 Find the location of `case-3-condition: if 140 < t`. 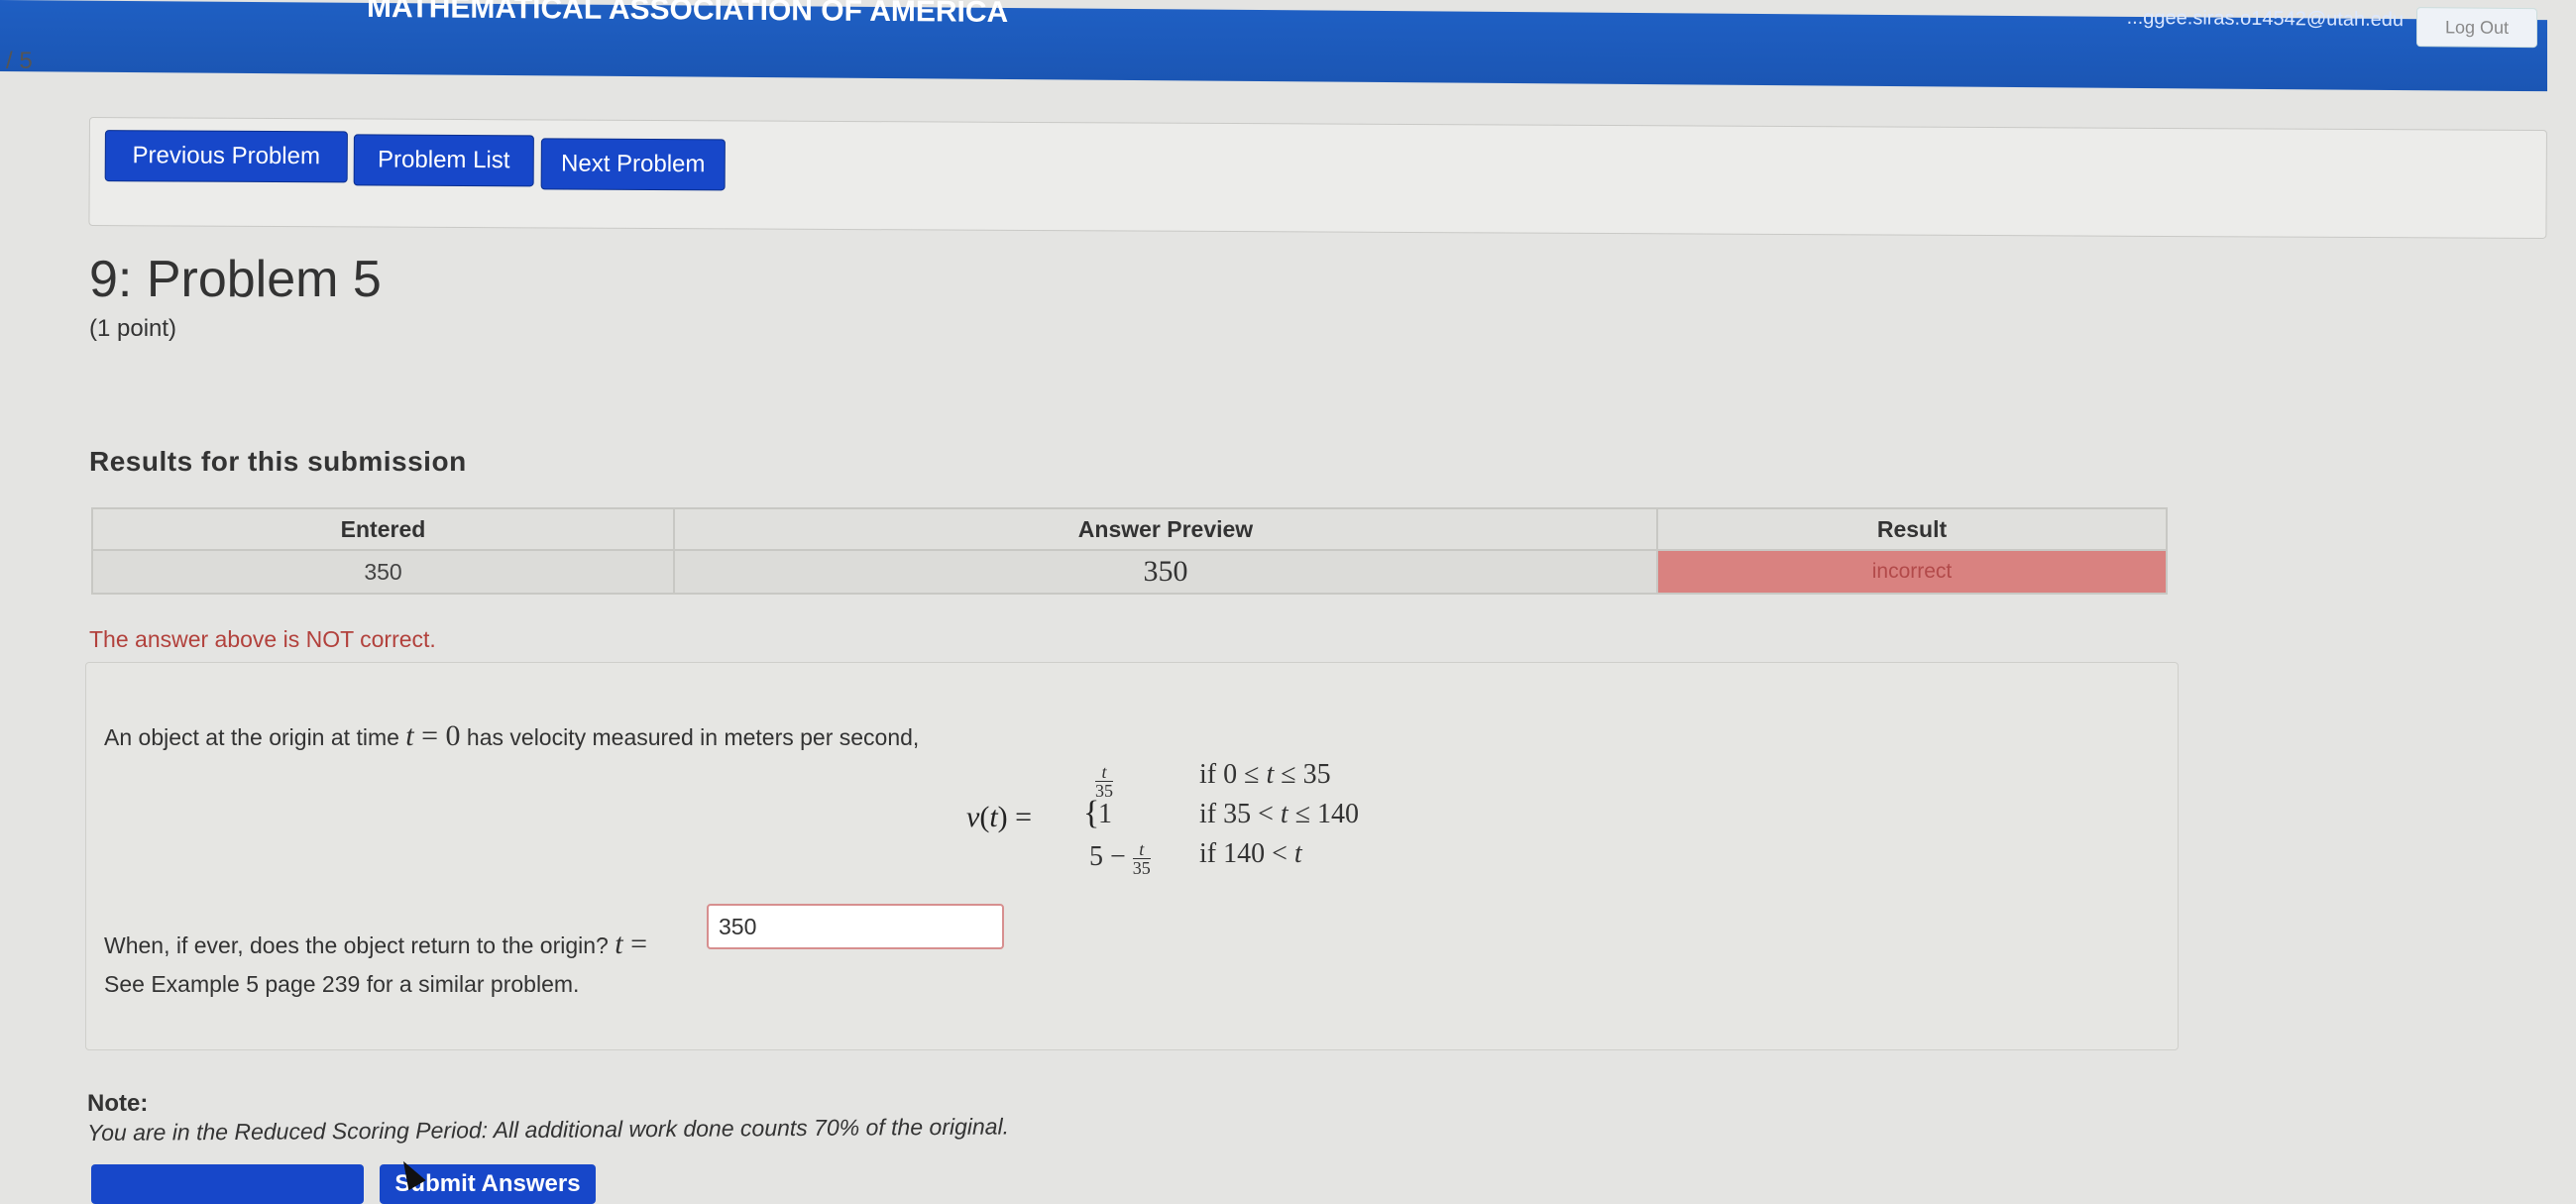

case-3-condition: if 140 < t is located at coordinates (1250, 853).